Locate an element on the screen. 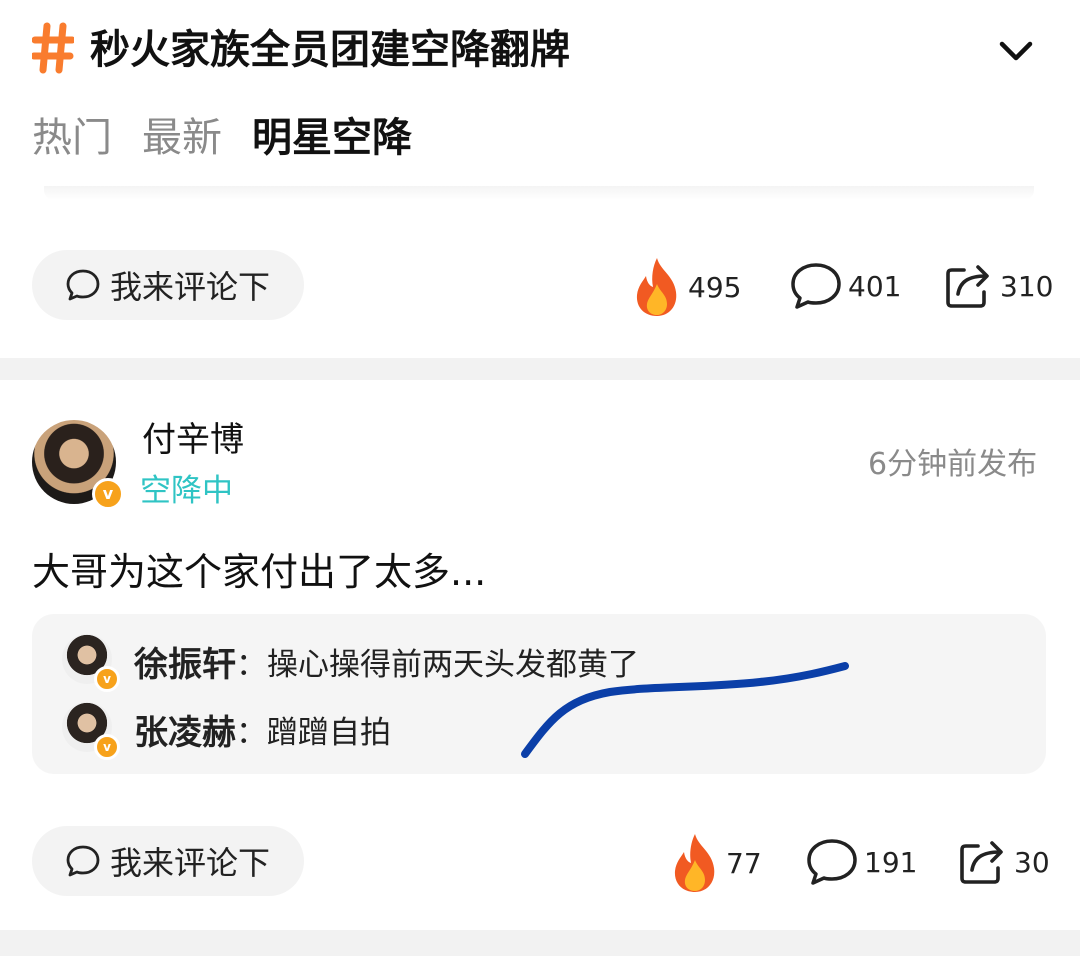 The image size is (1080, 956). like-stat: 495 is located at coordinates (686, 287).